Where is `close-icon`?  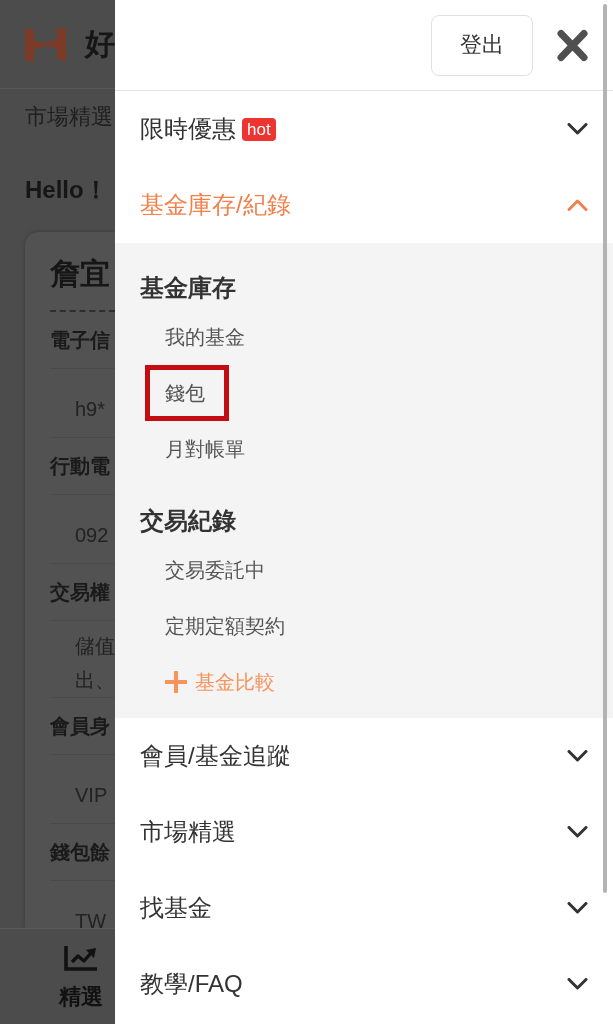
close-icon is located at coordinates (572, 45).